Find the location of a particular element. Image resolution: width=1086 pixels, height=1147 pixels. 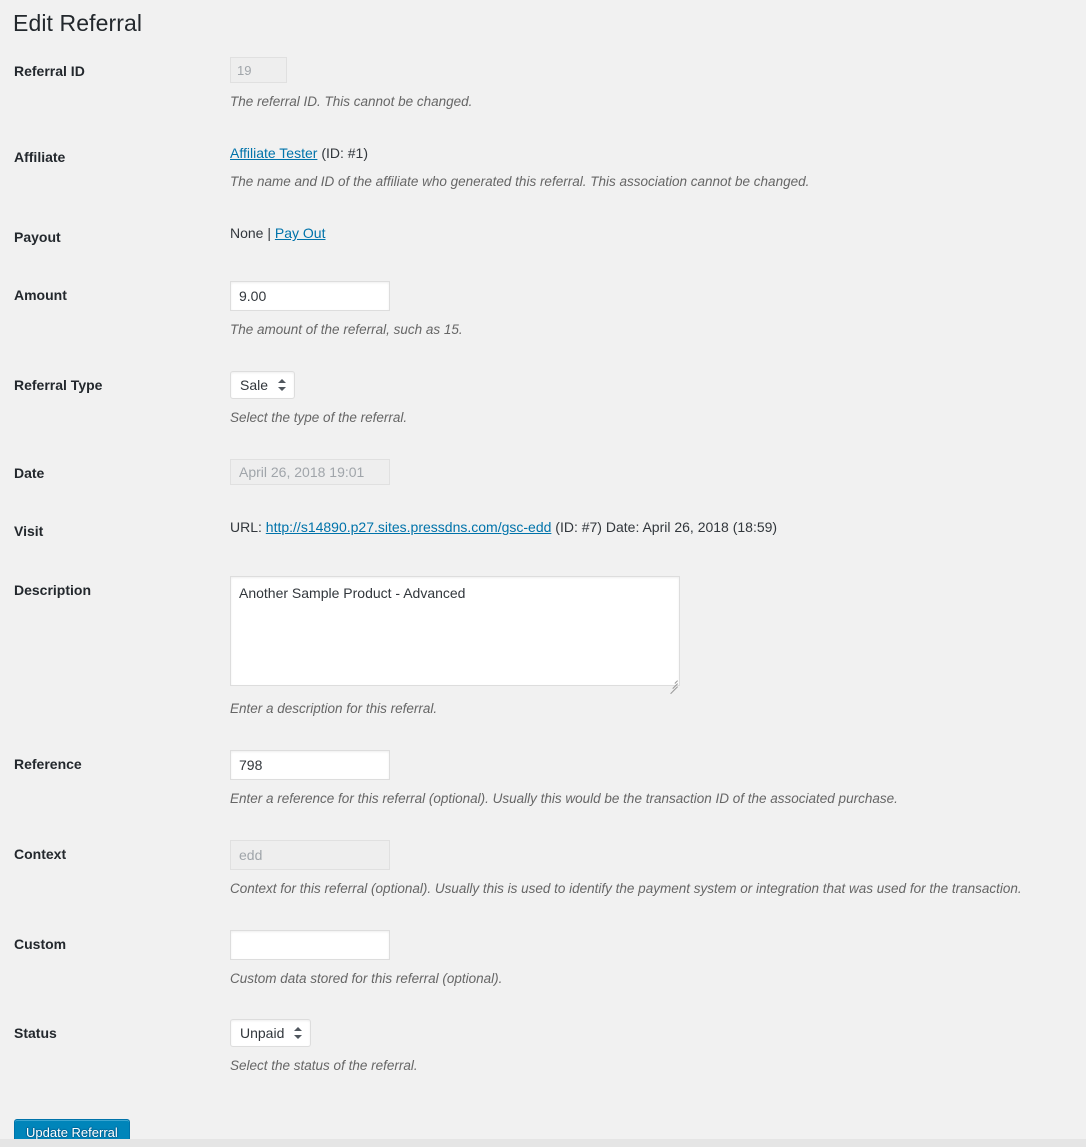

status-selected-value: Unpaid is located at coordinates (262, 1033).